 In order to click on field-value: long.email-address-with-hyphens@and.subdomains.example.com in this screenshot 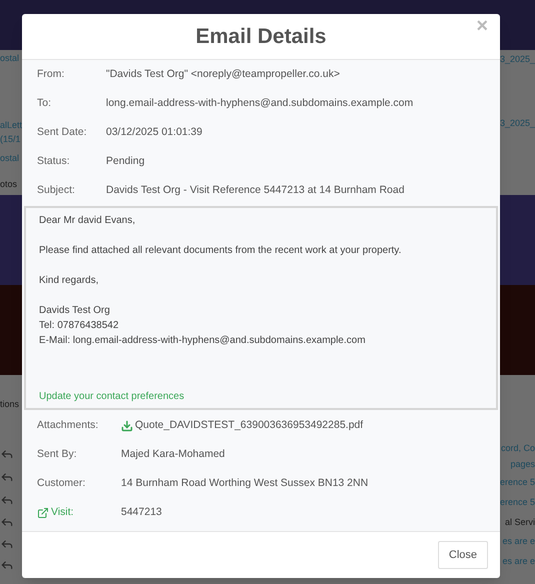, I will do `click(260, 103)`.